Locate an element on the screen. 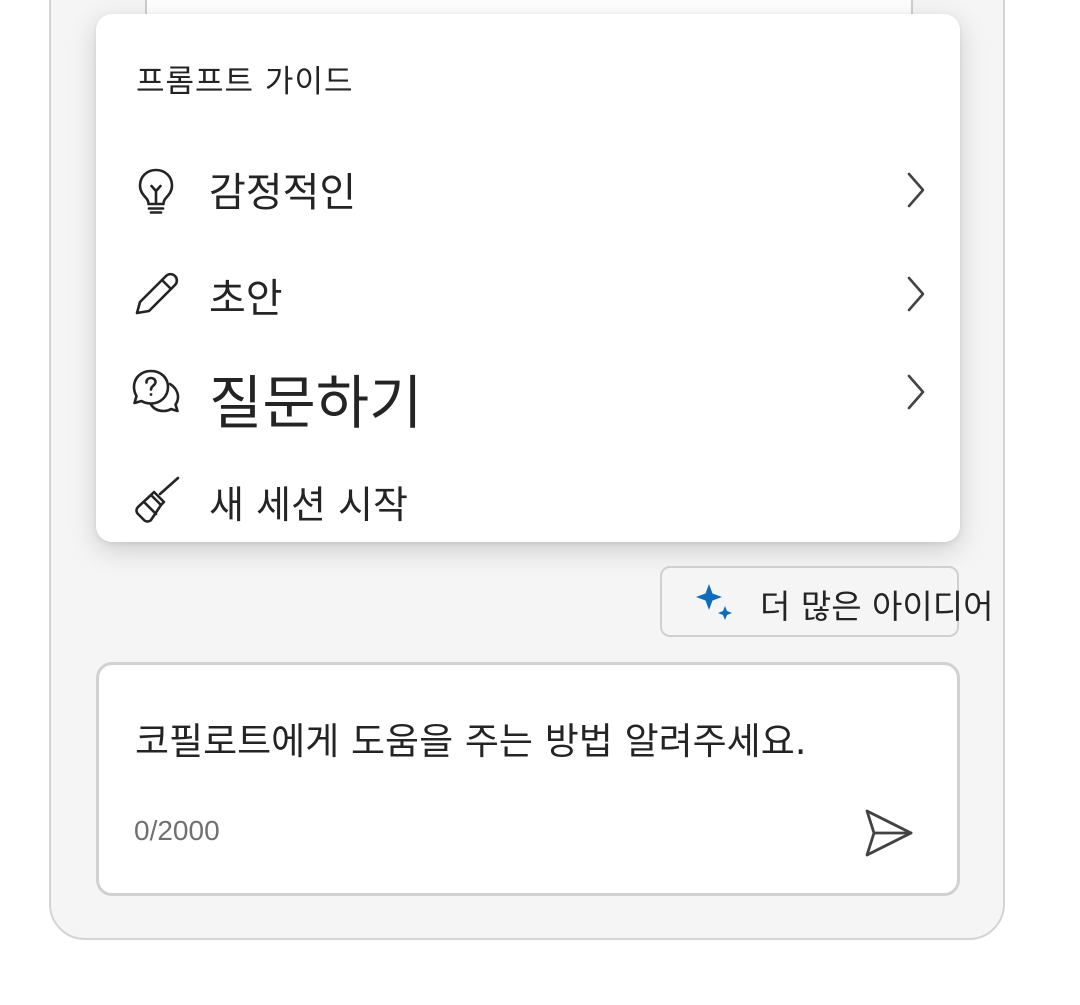  menu-item-label: 새 세션 시작 is located at coordinates (308, 505).